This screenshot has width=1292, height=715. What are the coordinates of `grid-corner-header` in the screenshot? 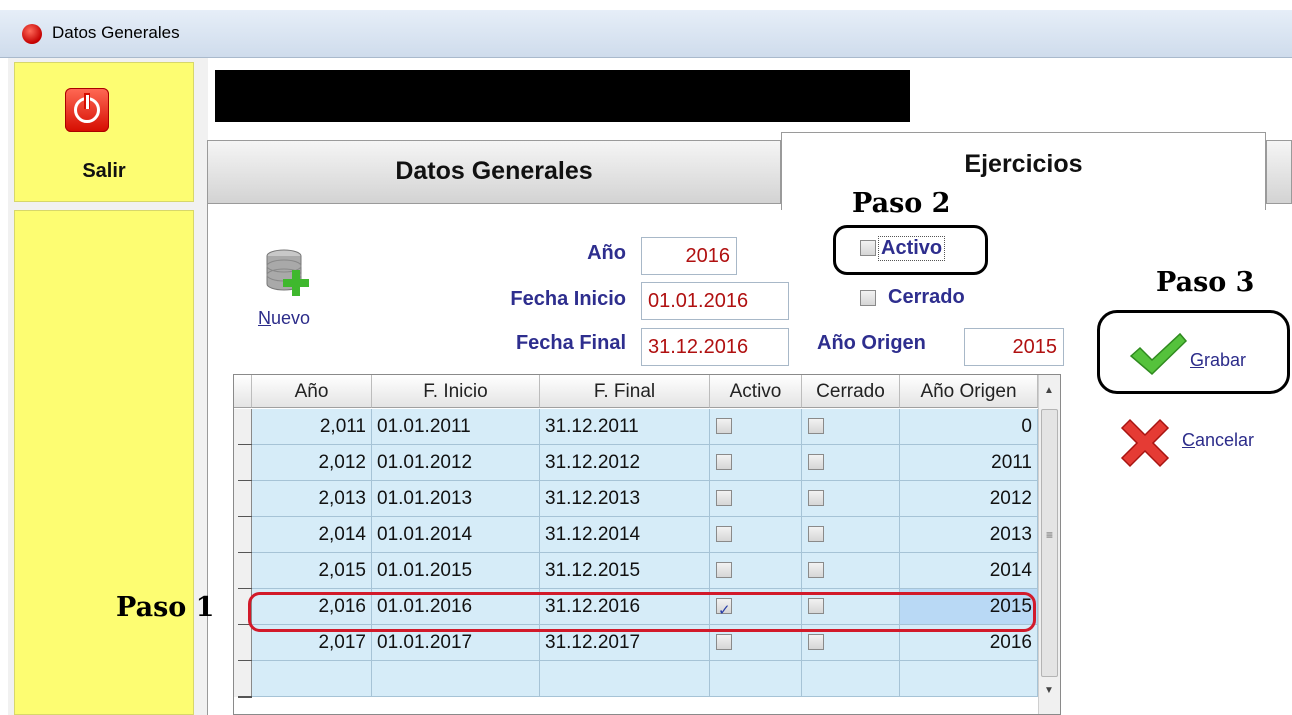 It's located at (243, 391).